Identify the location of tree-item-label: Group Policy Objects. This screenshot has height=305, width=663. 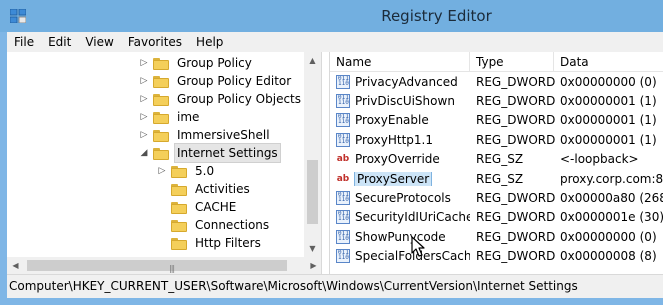
(239, 99).